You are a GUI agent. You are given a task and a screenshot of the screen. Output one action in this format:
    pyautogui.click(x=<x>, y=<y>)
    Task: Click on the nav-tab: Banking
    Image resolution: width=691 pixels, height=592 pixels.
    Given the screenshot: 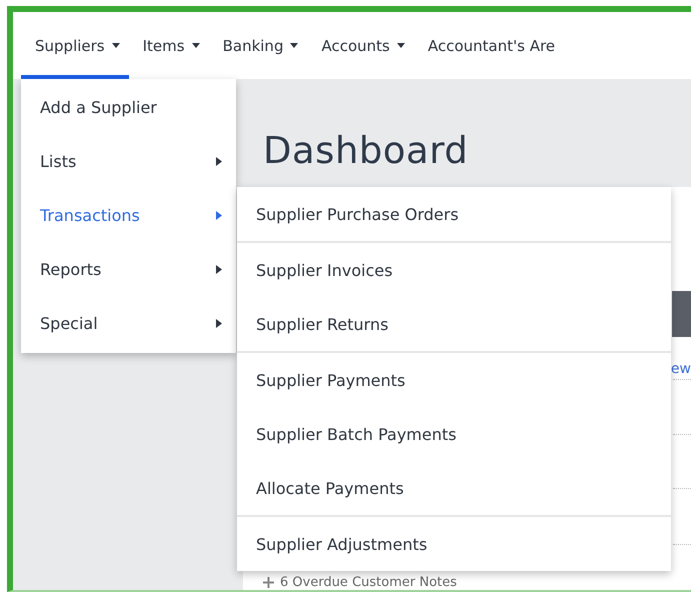 What is the action you would take?
    pyautogui.click(x=258, y=47)
    